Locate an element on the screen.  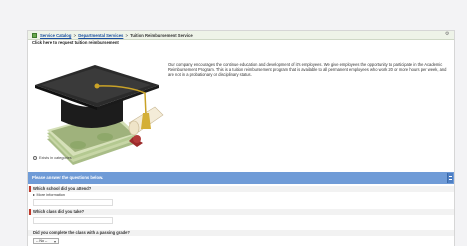
questions-header-label: Please answer the questions below. is located at coordinates (68, 177).